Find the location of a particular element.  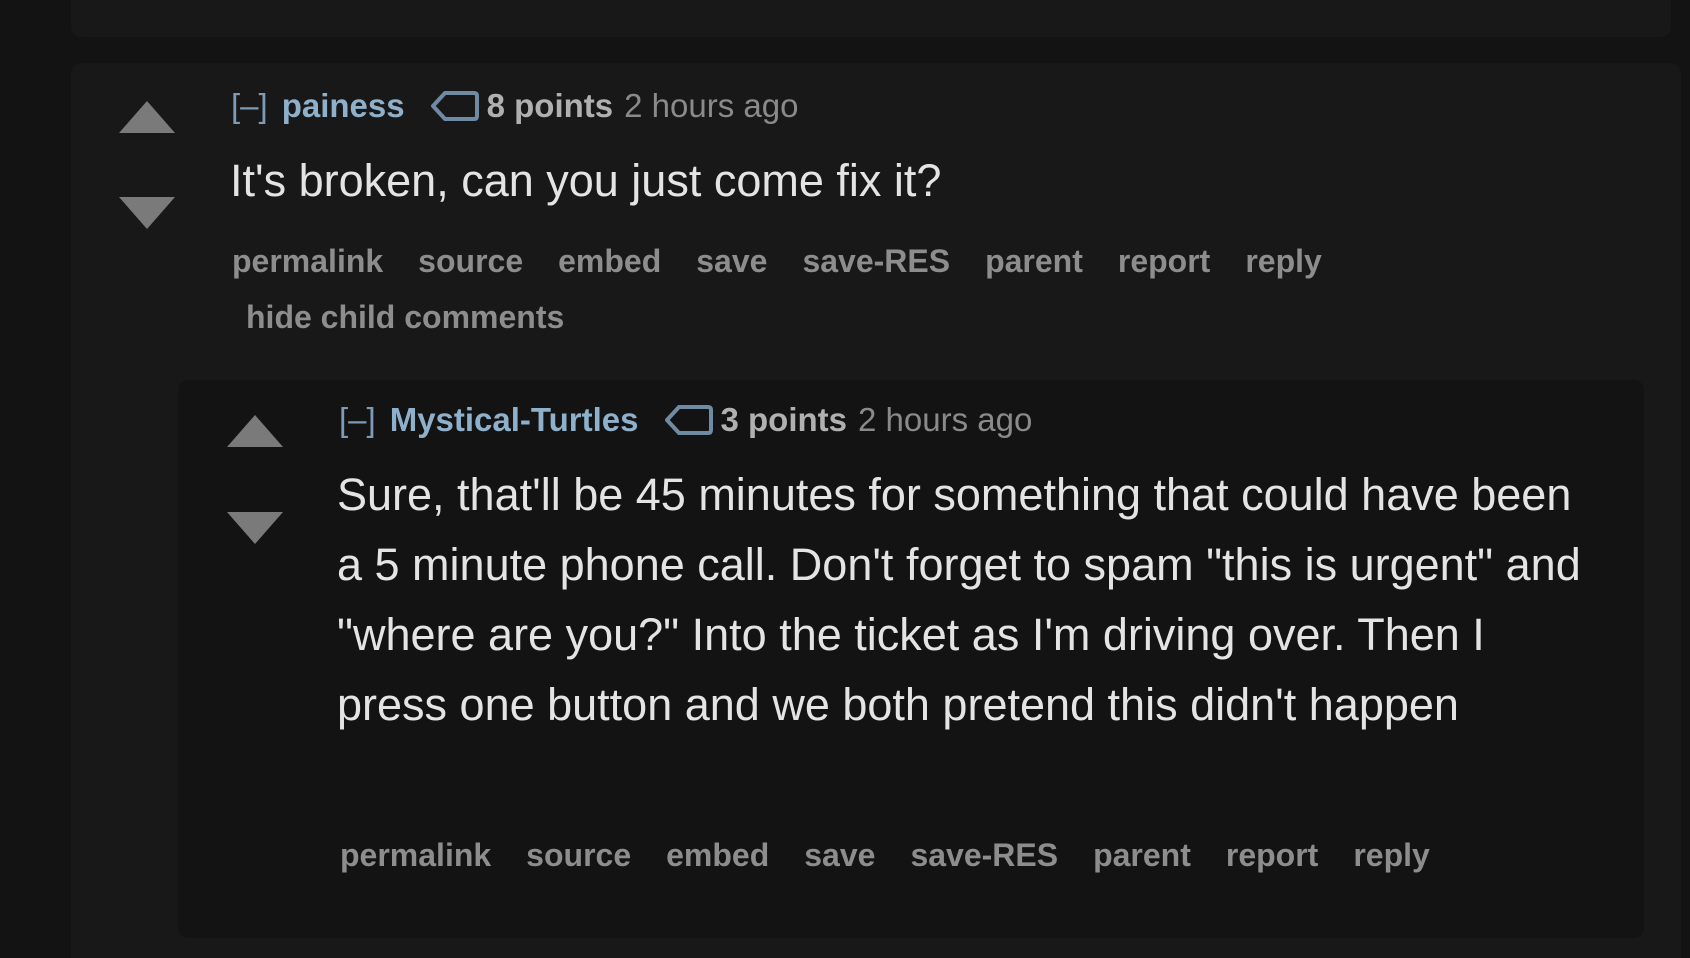

hide-child-comments-link: hide child comments is located at coordinates (405, 317).